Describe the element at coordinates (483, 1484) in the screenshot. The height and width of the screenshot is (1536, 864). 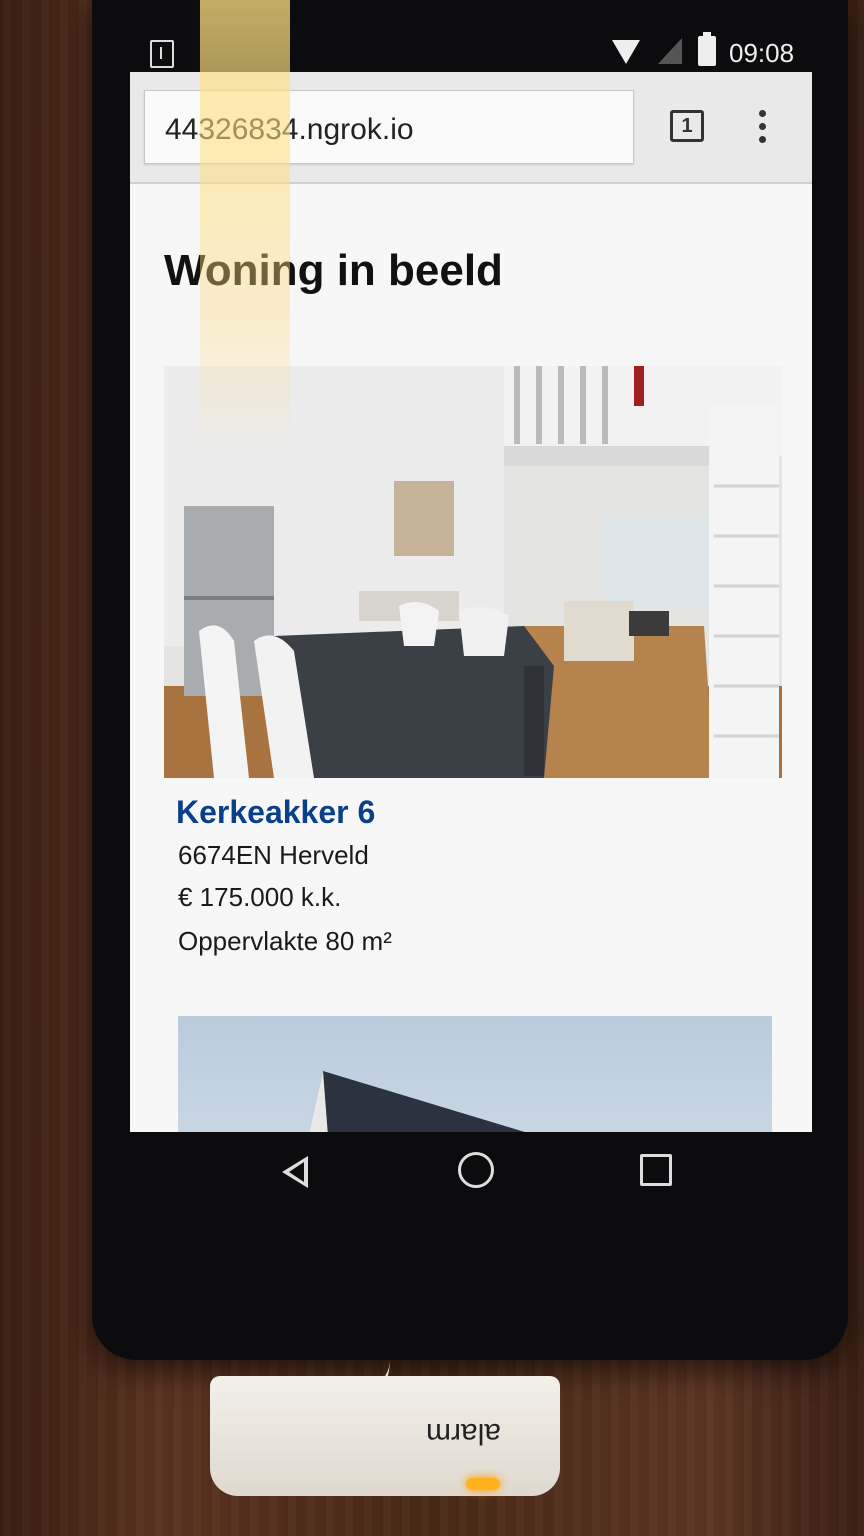
I see `status-led` at that location.